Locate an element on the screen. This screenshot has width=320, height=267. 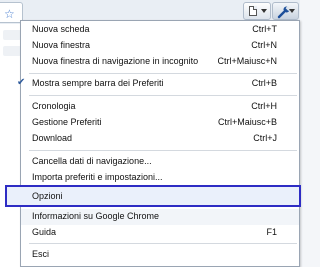
menu-item-label: Esci is located at coordinates (41, 254).